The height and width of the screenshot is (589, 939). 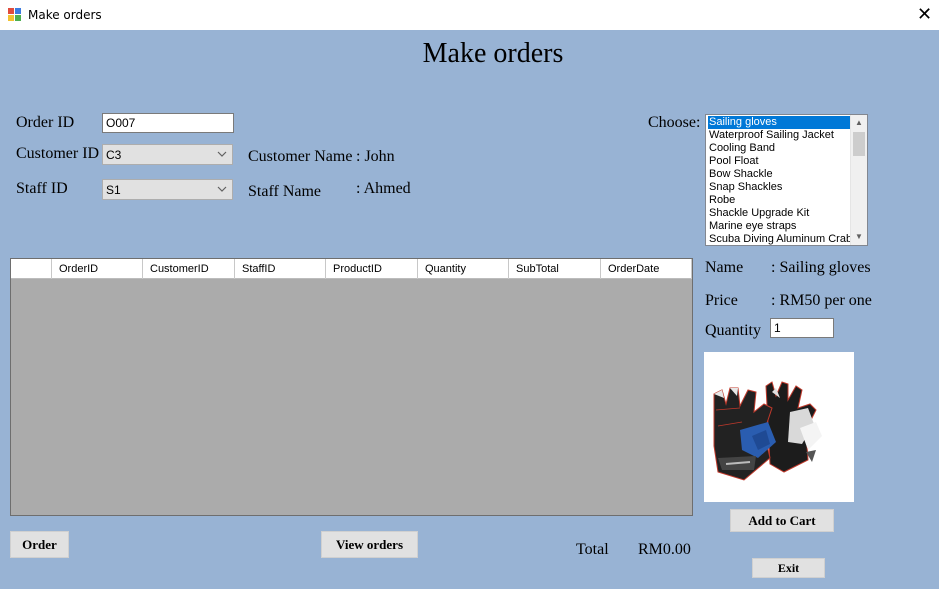 What do you see at coordinates (113, 190) in the screenshot?
I see `staff-id-value: S1` at bounding box center [113, 190].